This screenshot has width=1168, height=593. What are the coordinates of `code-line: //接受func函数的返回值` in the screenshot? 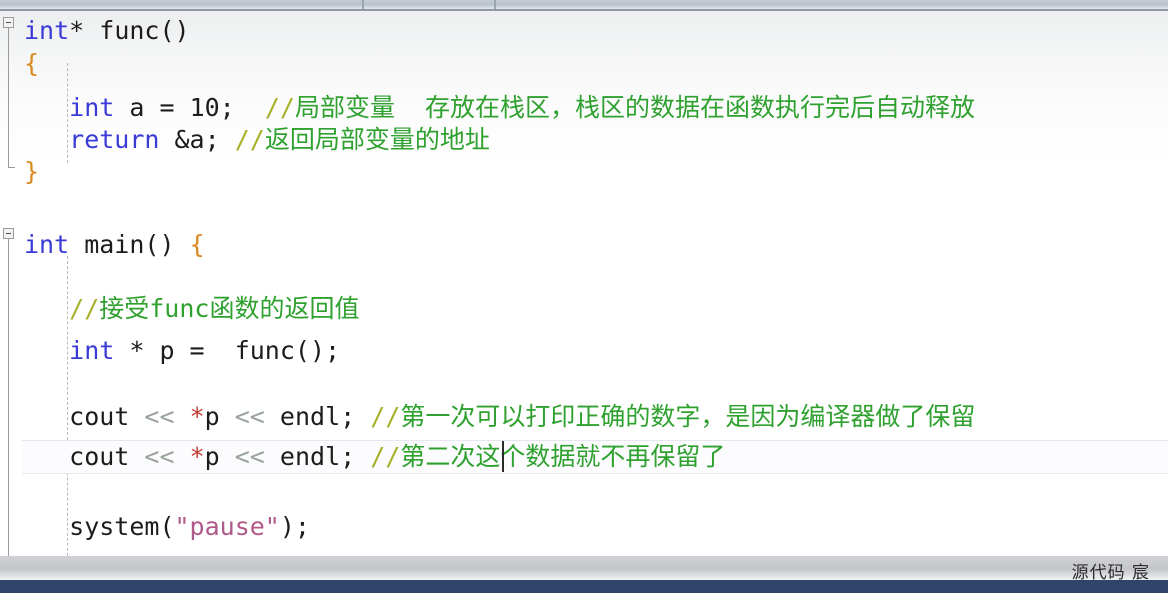 It's located at (584, 308).